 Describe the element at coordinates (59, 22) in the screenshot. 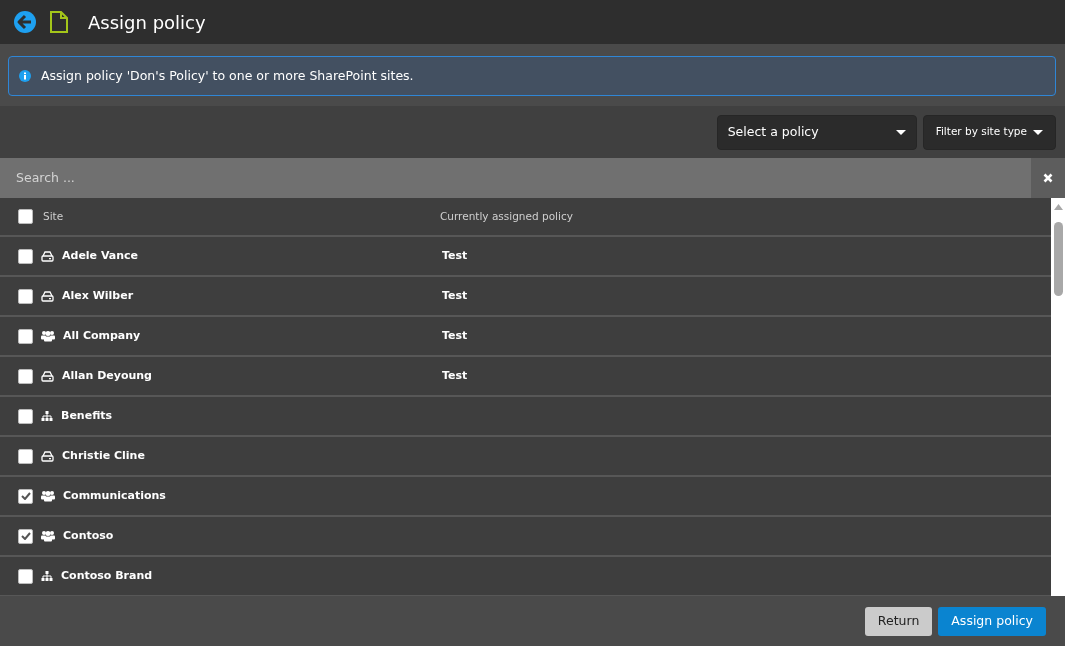

I see `document-icon` at that location.